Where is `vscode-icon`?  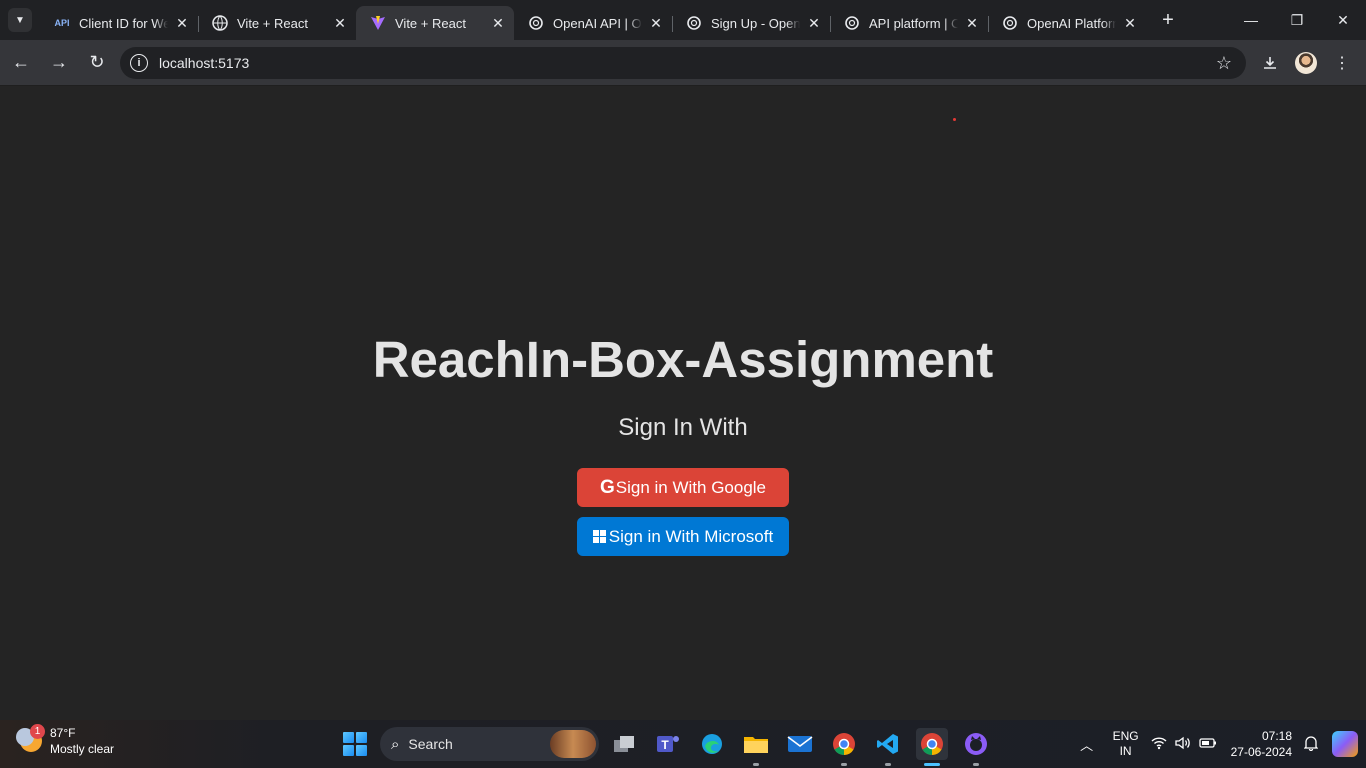
vscode-icon is located at coordinates (888, 747).